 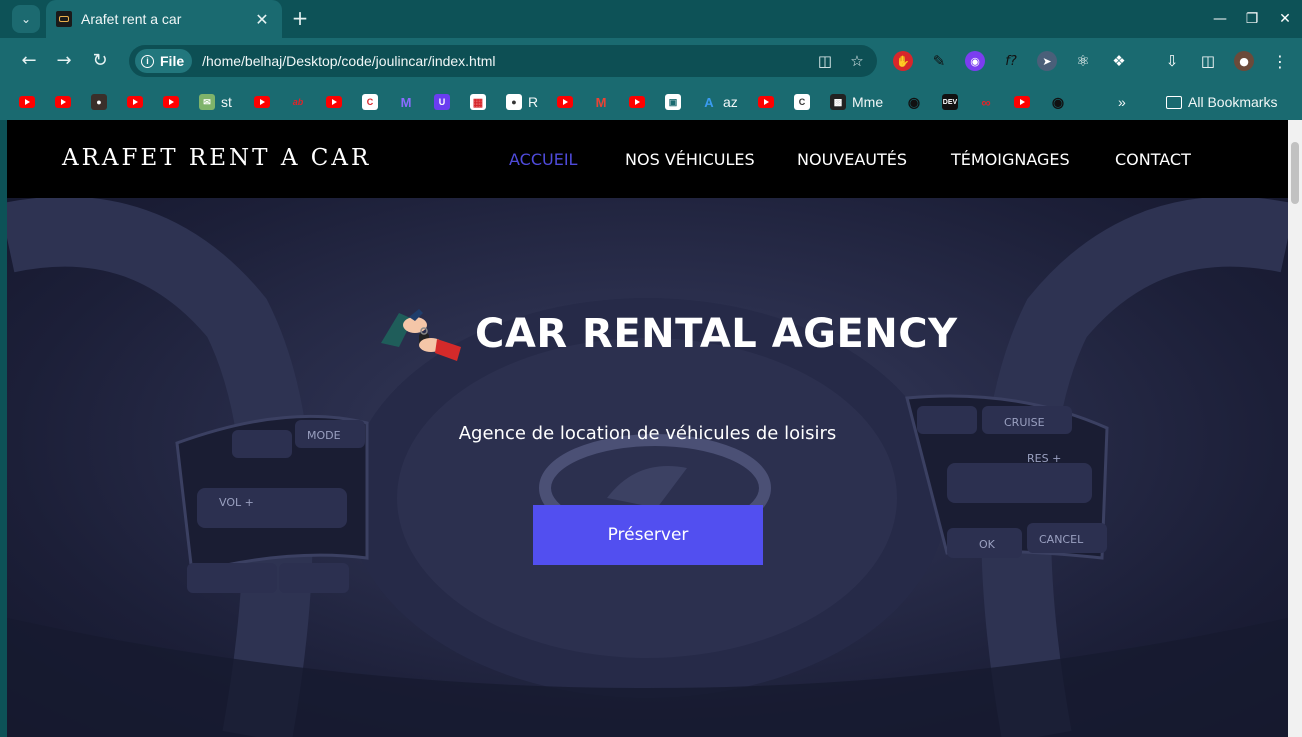 What do you see at coordinates (164, 61) in the screenshot?
I see `site-info-chip: i File` at bounding box center [164, 61].